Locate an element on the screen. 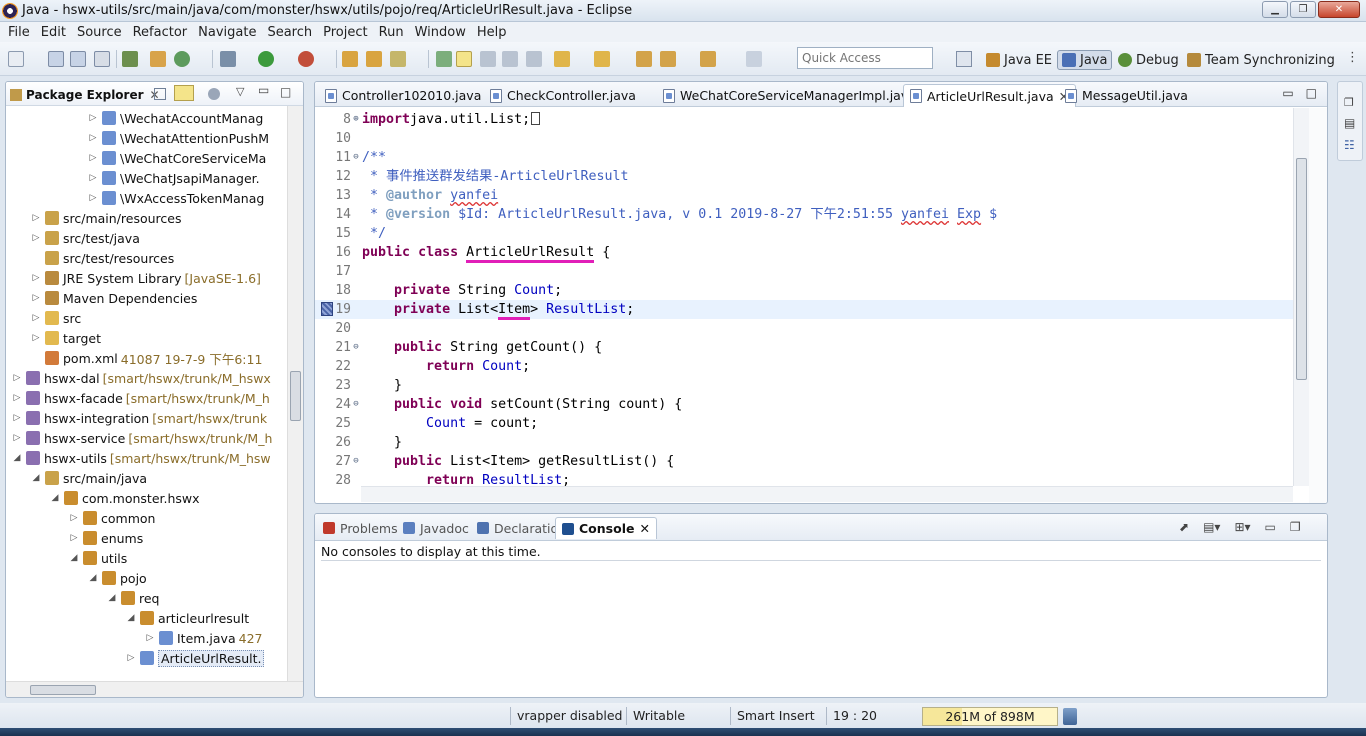  tree-item: ▷ \WeChatCoreServiceMa is located at coordinates (177, 158).